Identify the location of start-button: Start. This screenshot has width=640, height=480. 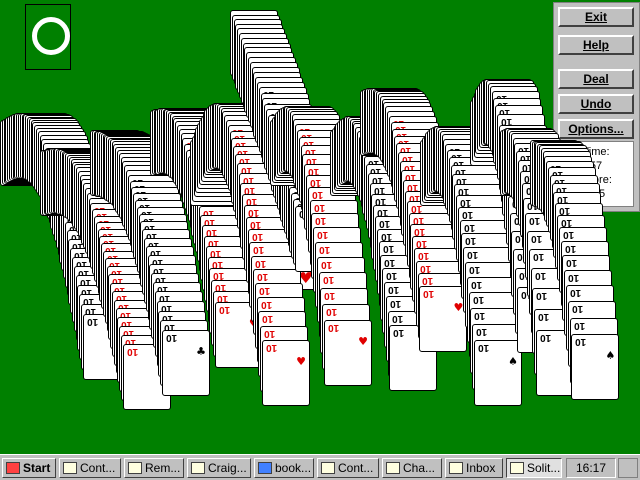
(29, 468).